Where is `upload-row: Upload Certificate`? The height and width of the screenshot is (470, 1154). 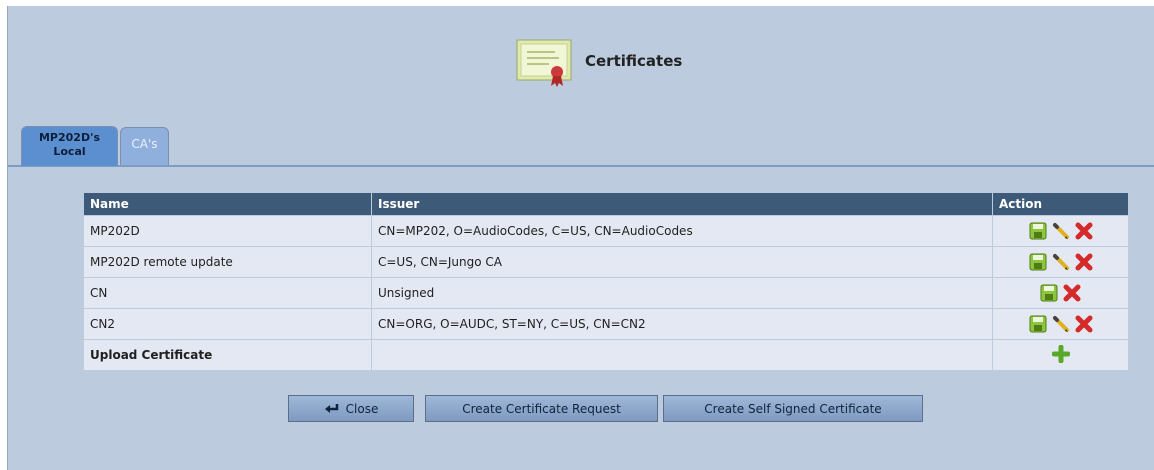 upload-row: Upload Certificate is located at coordinates (606, 355).